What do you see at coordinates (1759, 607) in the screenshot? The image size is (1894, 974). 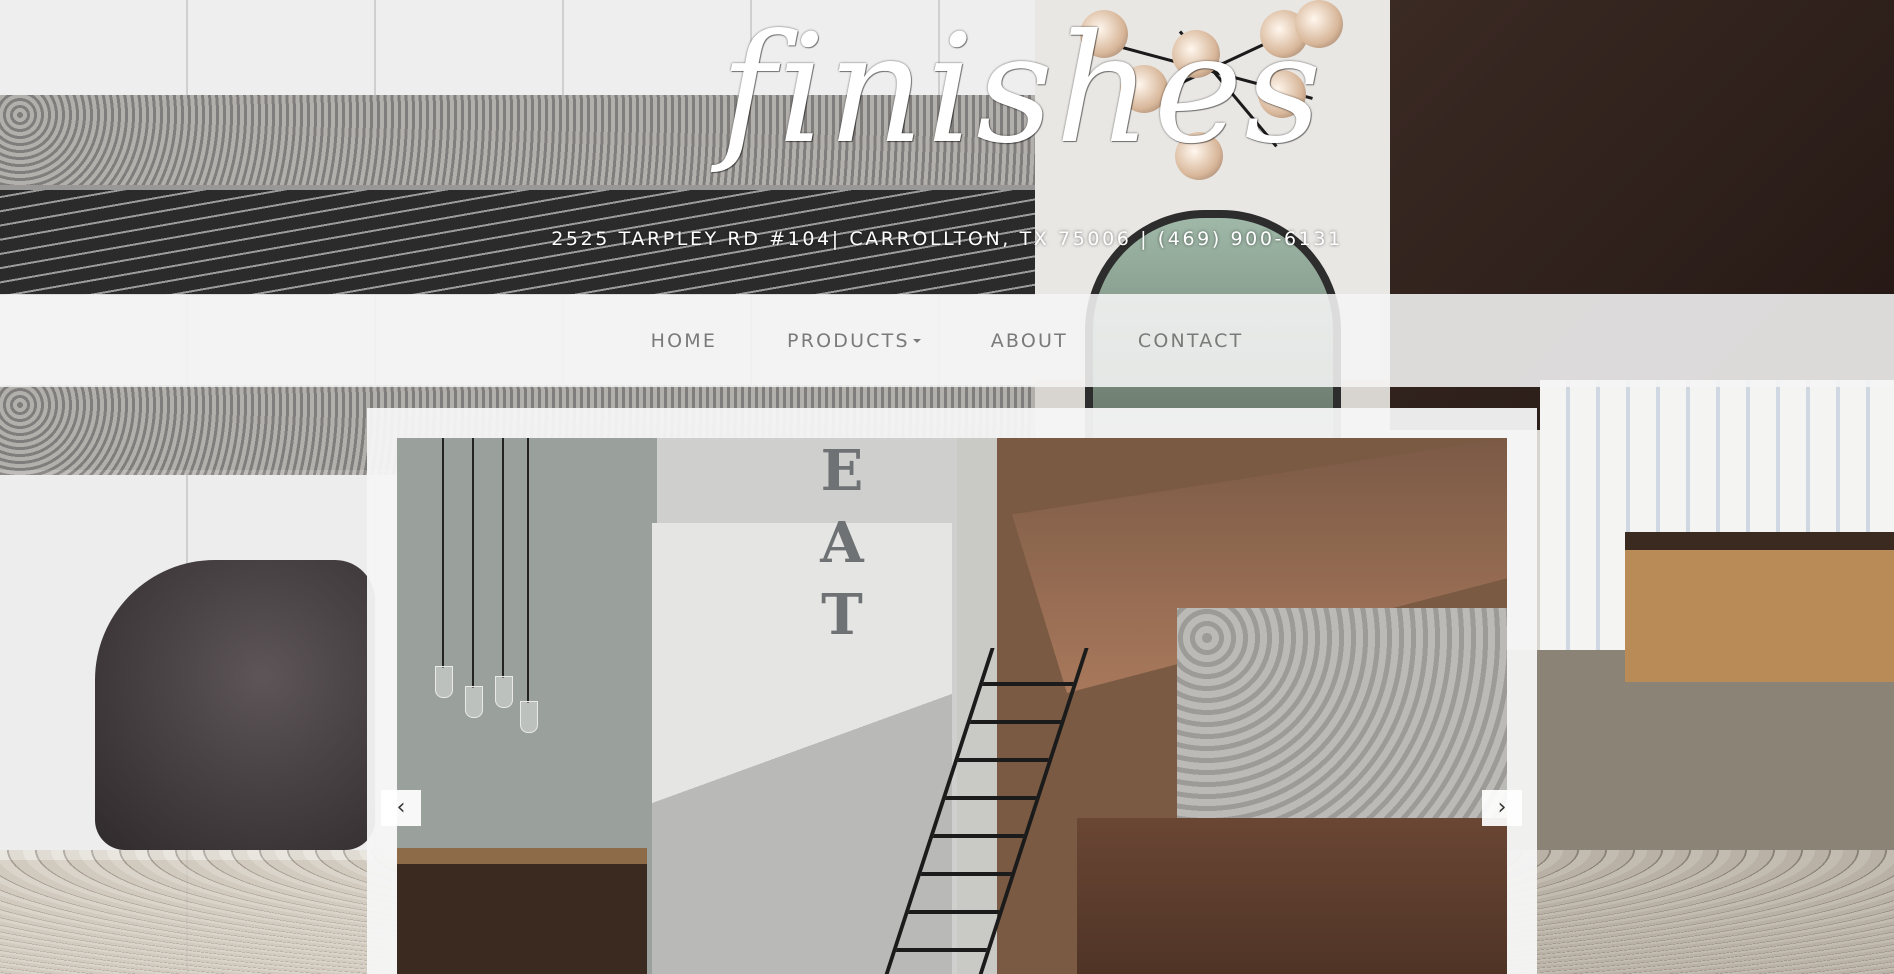 I see `wood-counter` at bounding box center [1759, 607].